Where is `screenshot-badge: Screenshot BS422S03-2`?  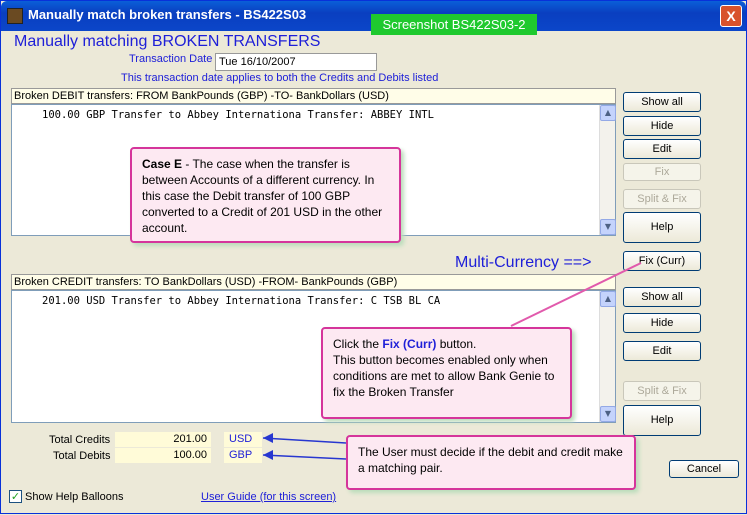 screenshot-badge: Screenshot BS422S03-2 is located at coordinates (454, 24).